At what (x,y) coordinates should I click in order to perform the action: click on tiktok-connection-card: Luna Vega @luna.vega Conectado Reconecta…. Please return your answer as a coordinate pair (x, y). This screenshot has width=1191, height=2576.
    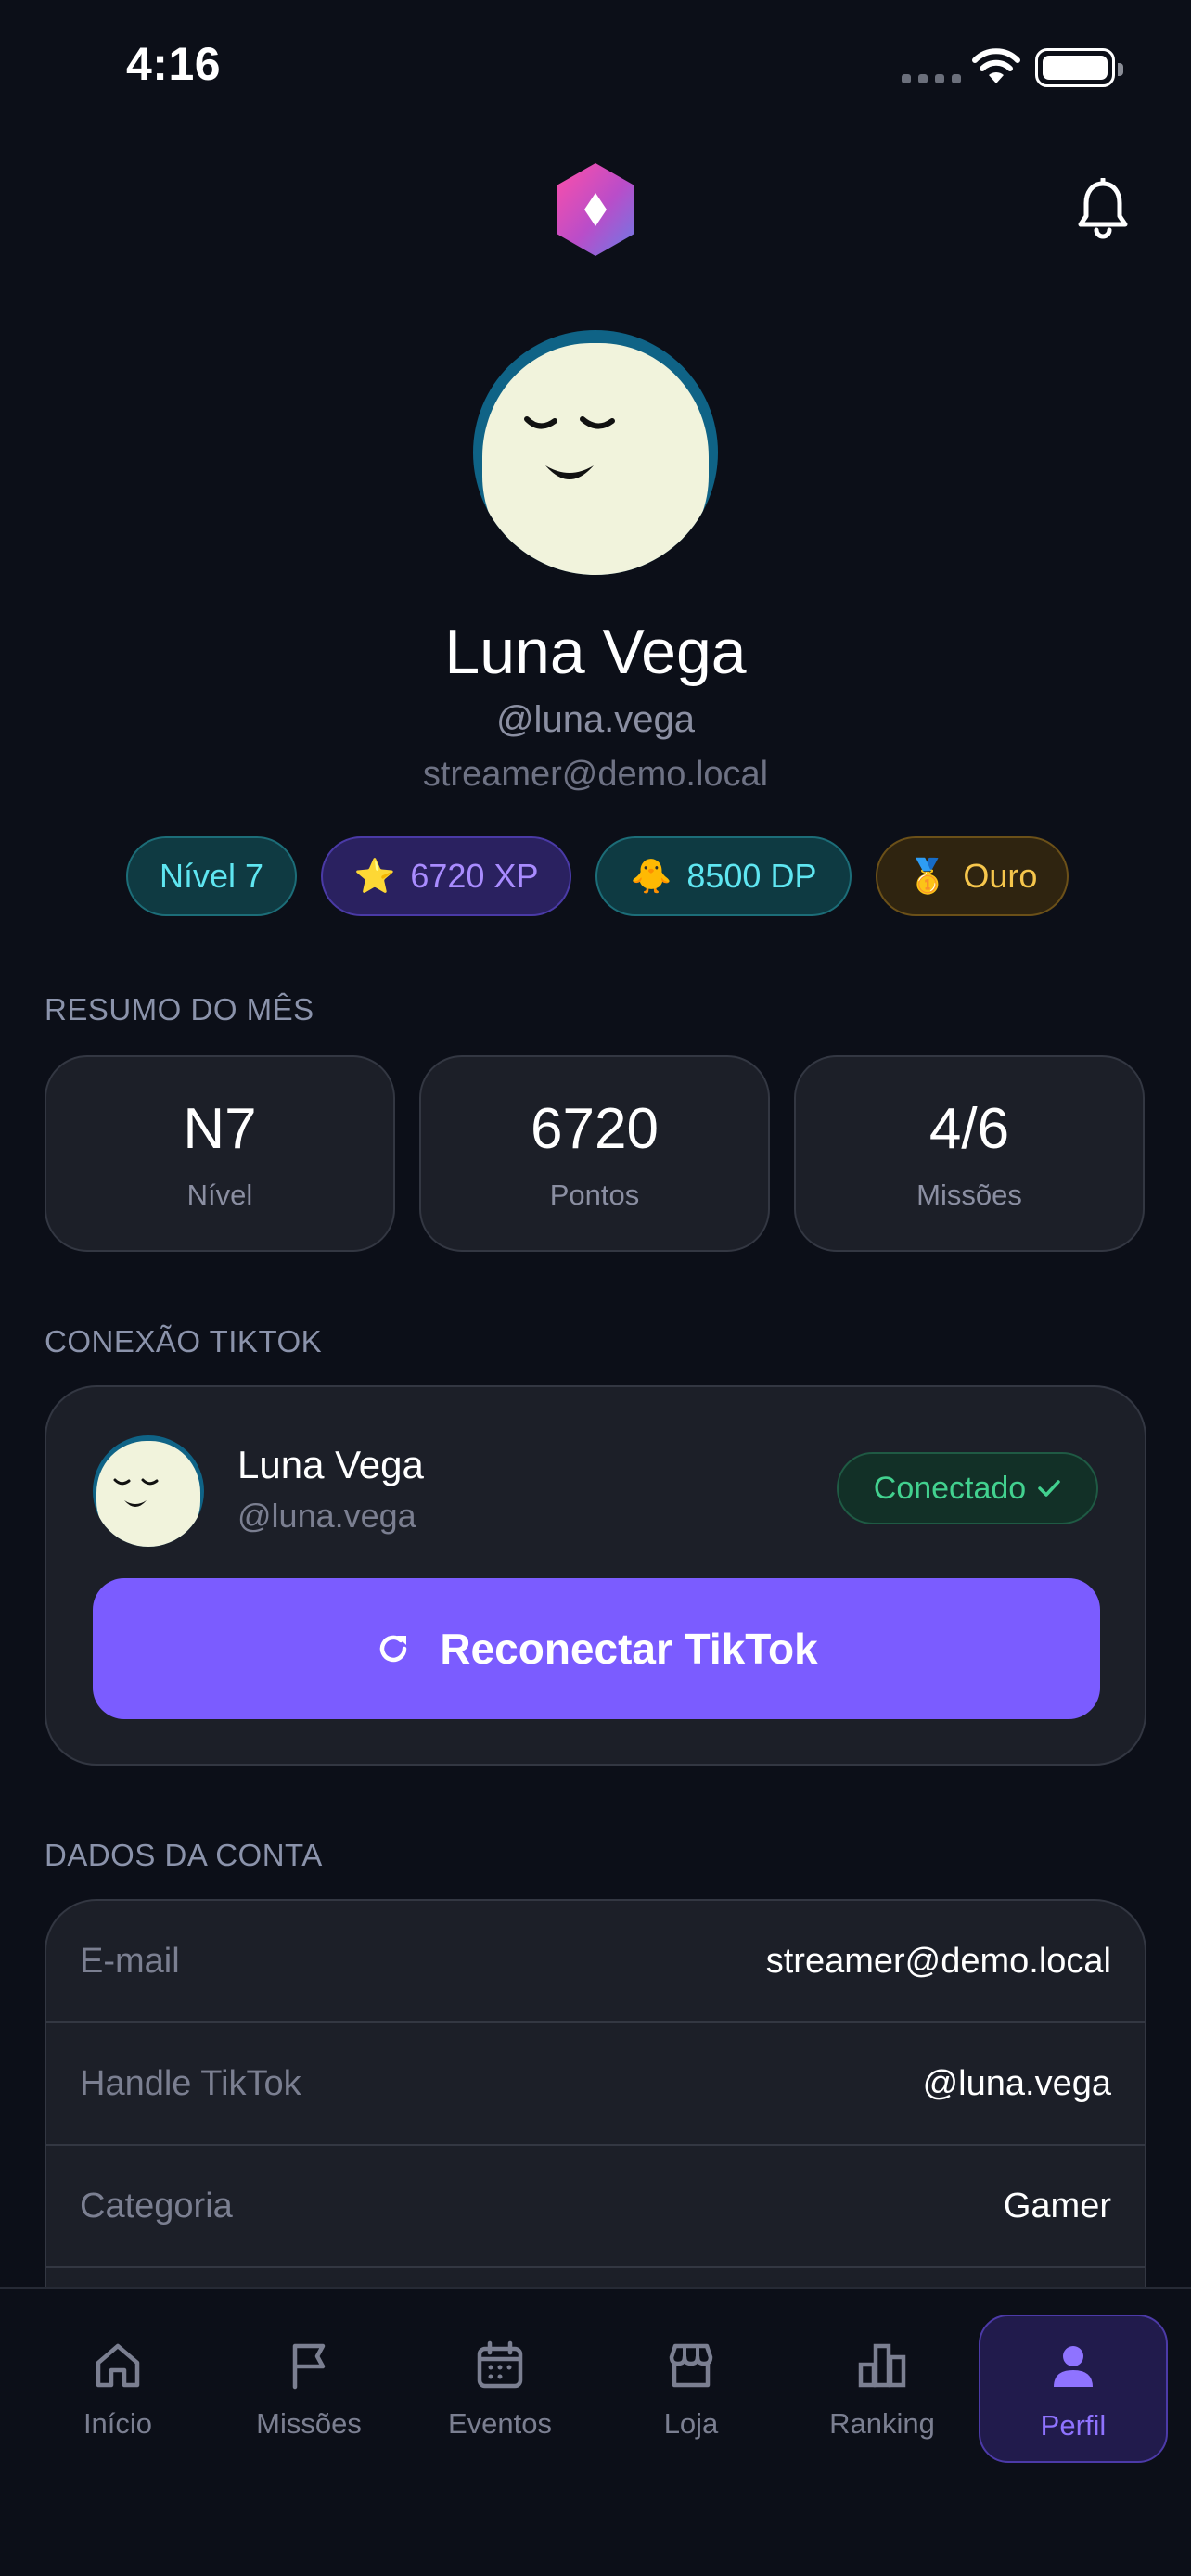
    Looking at the image, I should click on (595, 1575).